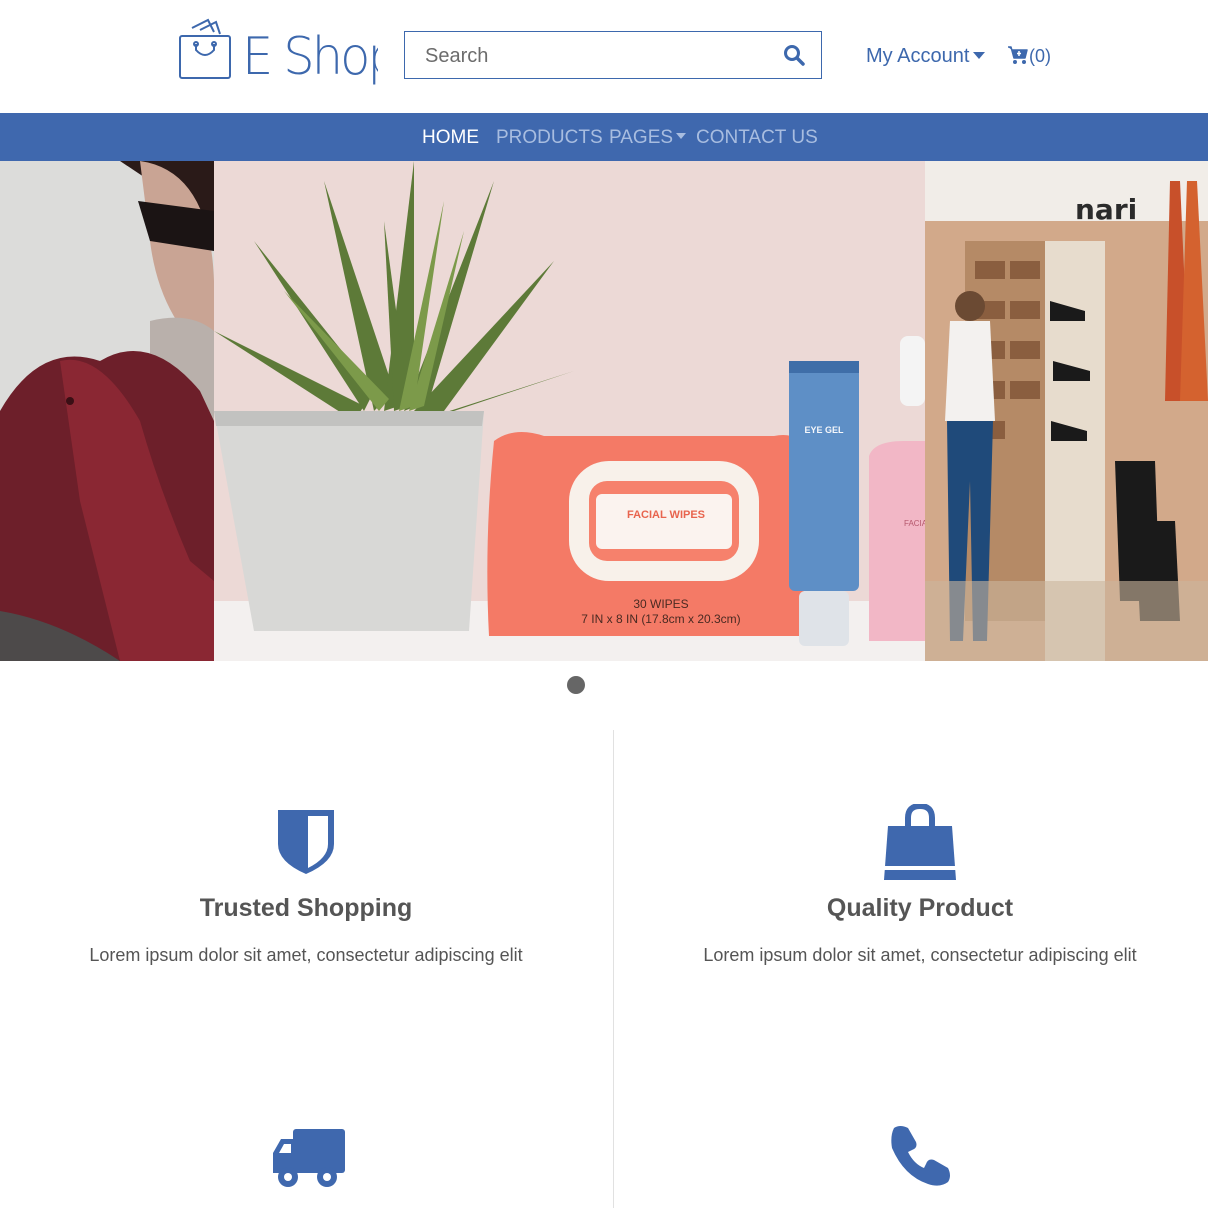 This screenshot has width=1208, height=1208. I want to click on nav-contact-us: CONTACT US, so click(757, 138).